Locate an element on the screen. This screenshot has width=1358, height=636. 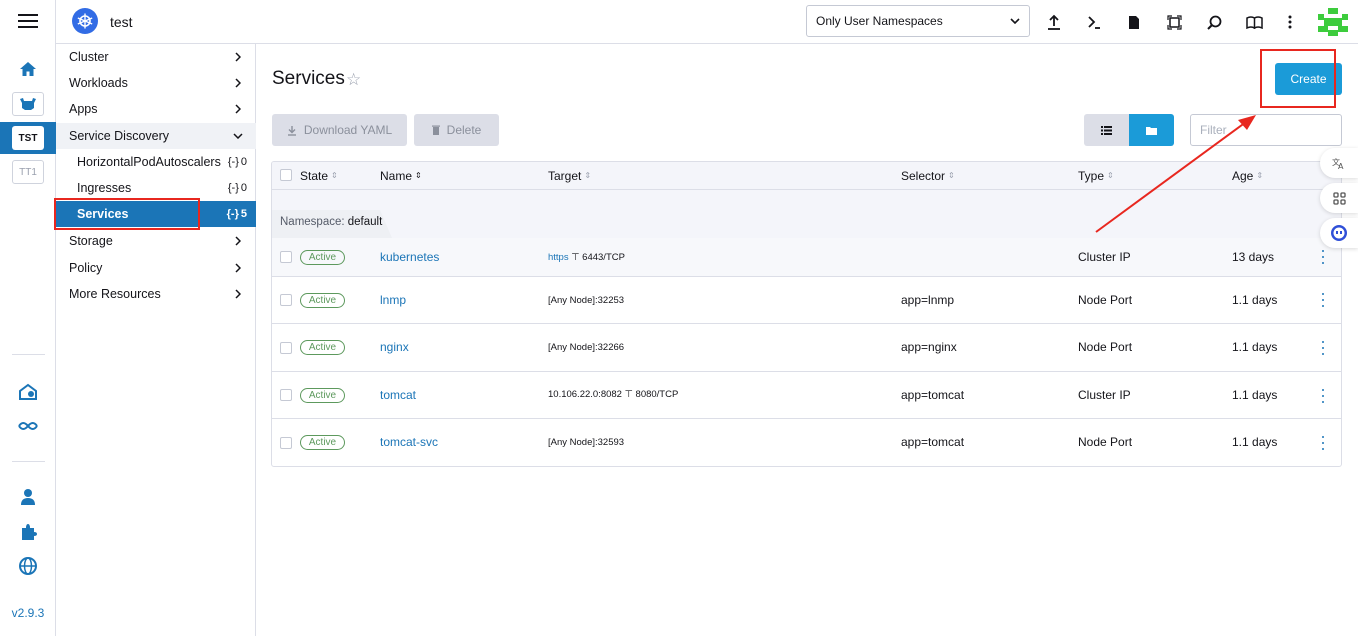
nav-group-policy: Policy is located at coordinates (156, 268).